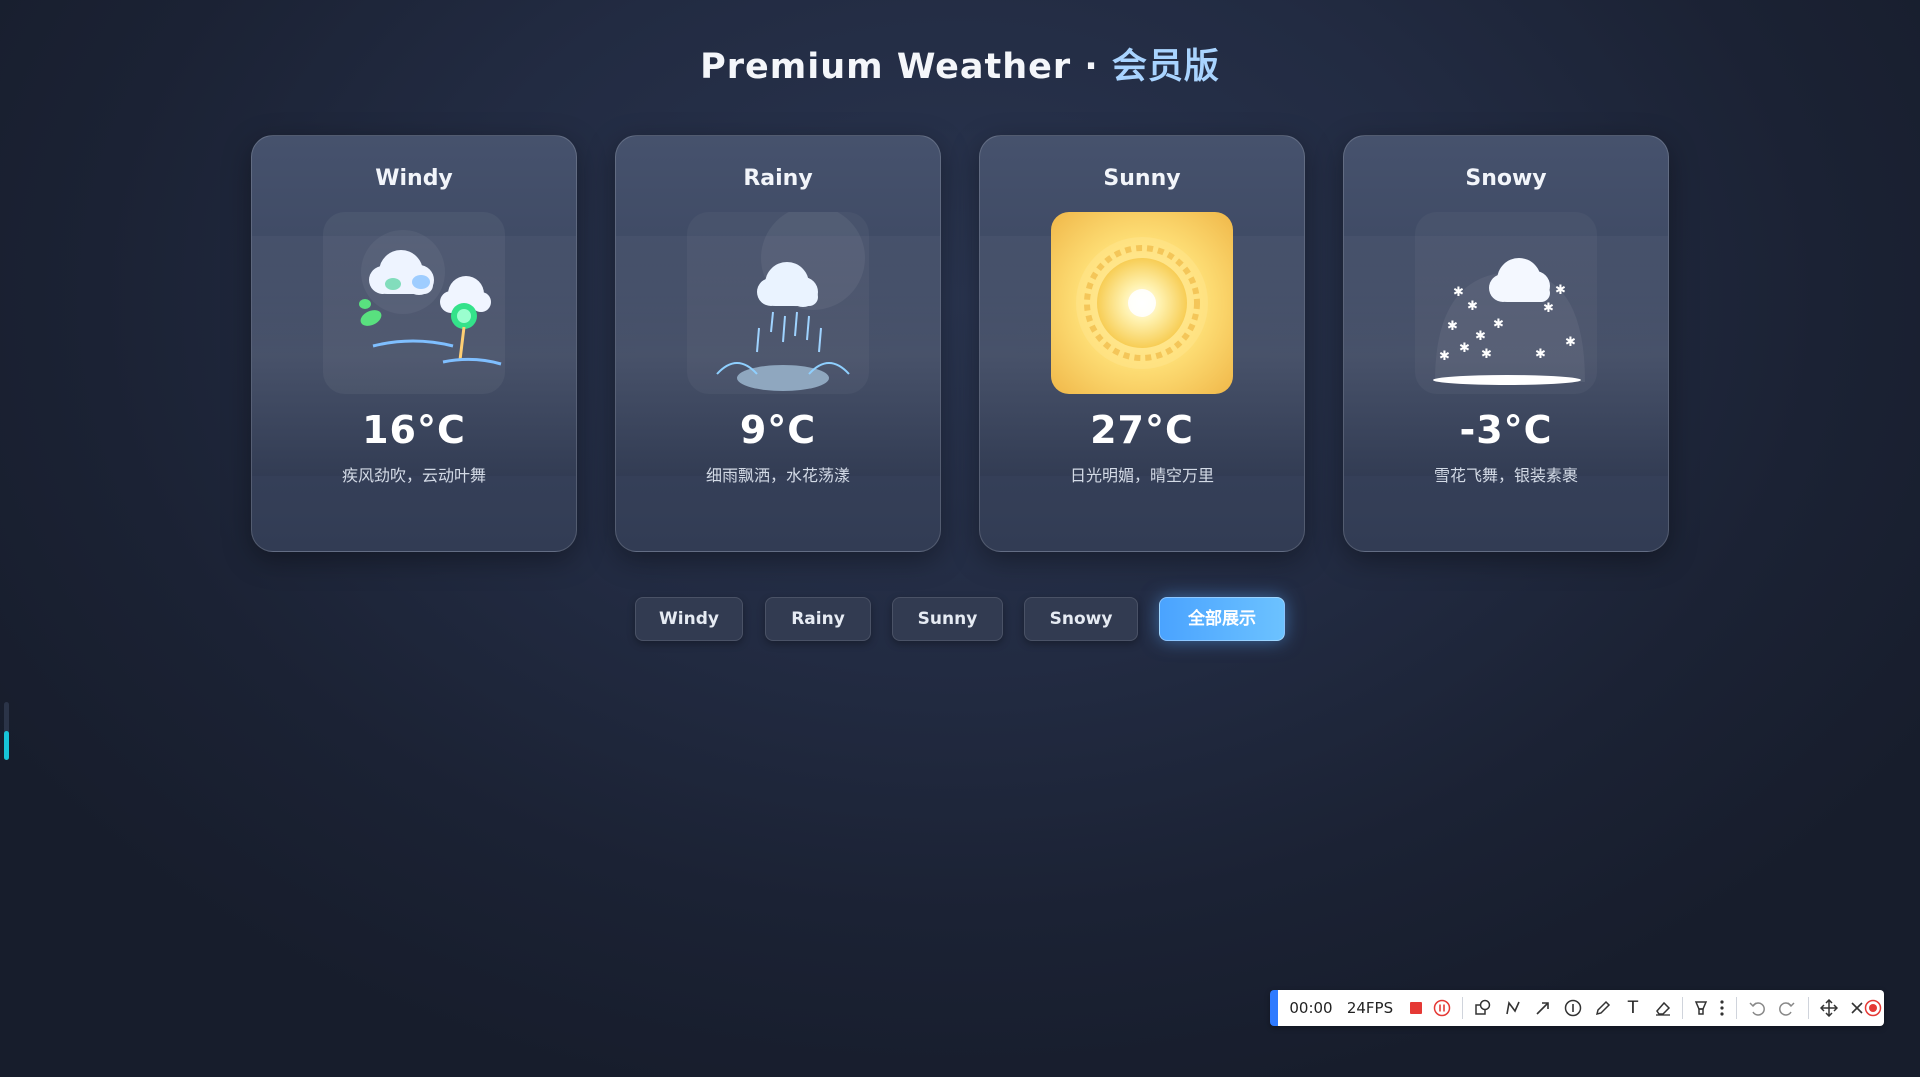 The width and height of the screenshot is (1920, 1077). Describe the element at coordinates (1370, 1008) in the screenshot. I see `recording-fps: 24FPS` at that location.